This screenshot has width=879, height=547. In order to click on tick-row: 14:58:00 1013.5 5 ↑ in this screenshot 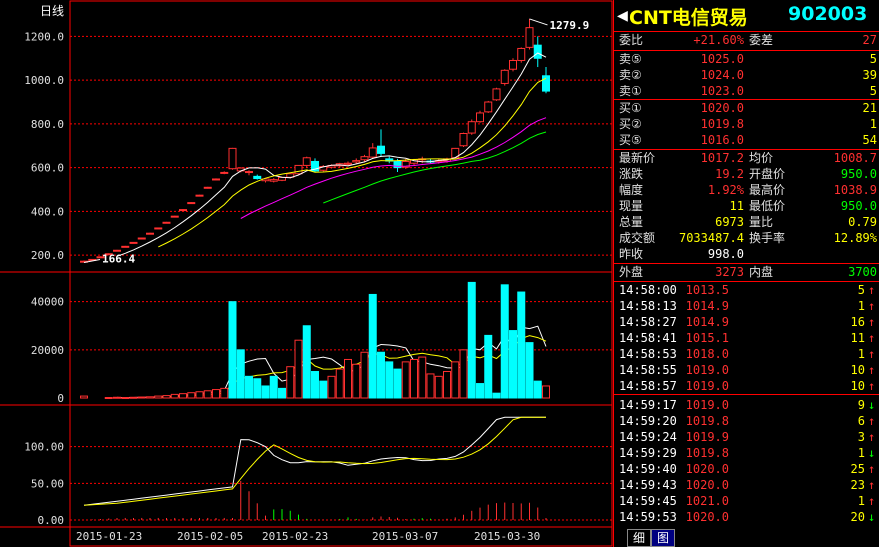, I will do `click(748, 290)`.